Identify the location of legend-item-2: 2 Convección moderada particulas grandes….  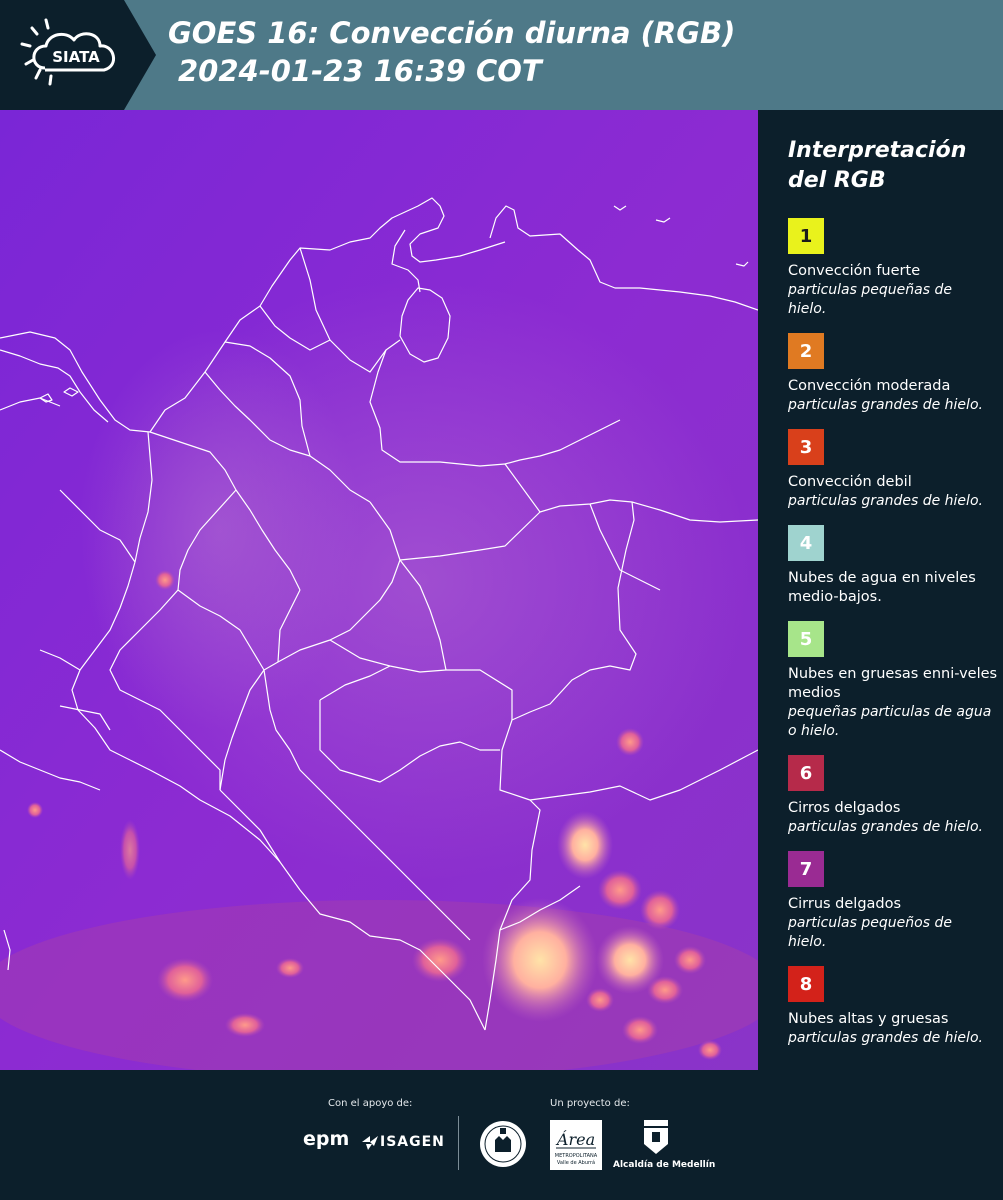
(895, 374).